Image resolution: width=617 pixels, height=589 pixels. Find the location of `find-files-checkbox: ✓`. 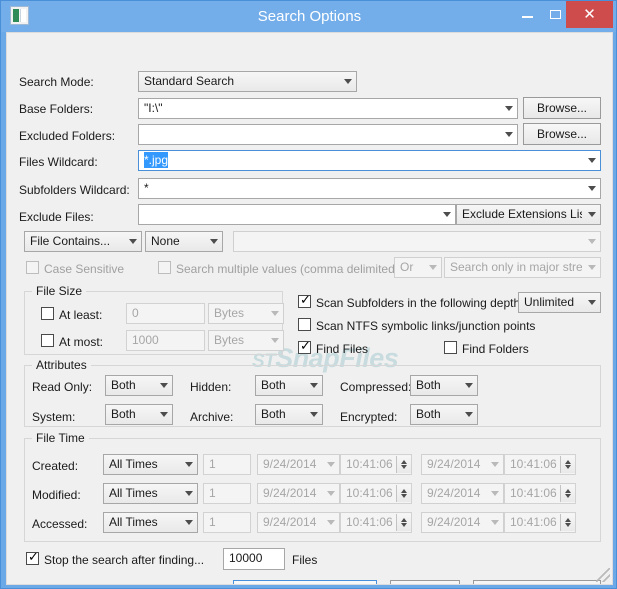

find-files-checkbox: ✓ is located at coordinates (304, 346).